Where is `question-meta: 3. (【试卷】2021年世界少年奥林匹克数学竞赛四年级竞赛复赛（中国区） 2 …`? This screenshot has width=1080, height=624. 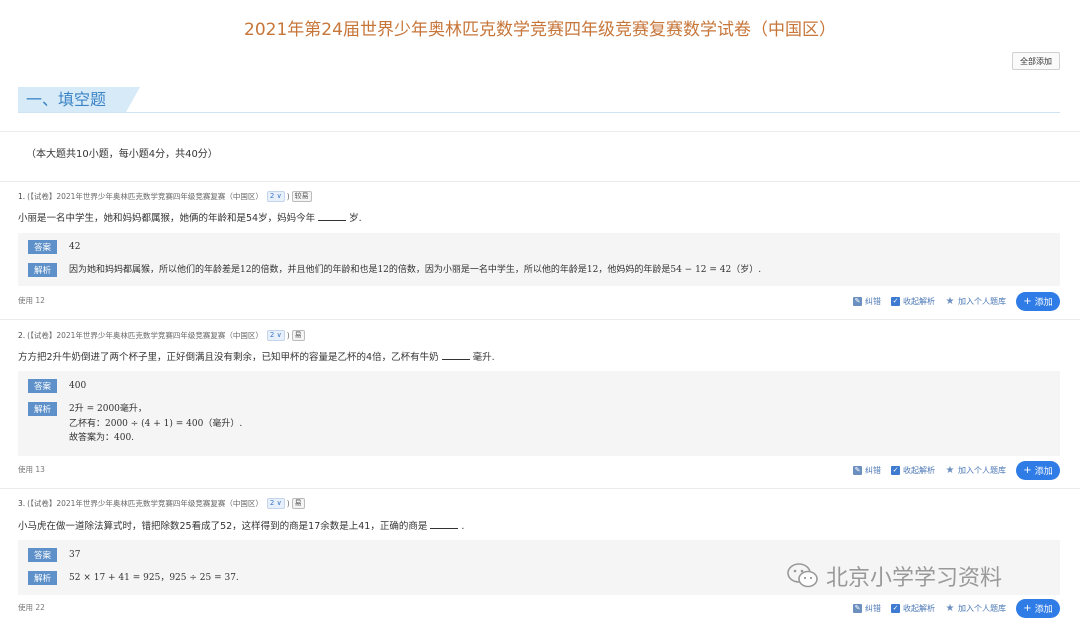 question-meta: 3. (【试卷】2021年世界少年奥林匹克数学竞赛四年级竞赛复赛（中国区） 2 … is located at coordinates (161, 503).